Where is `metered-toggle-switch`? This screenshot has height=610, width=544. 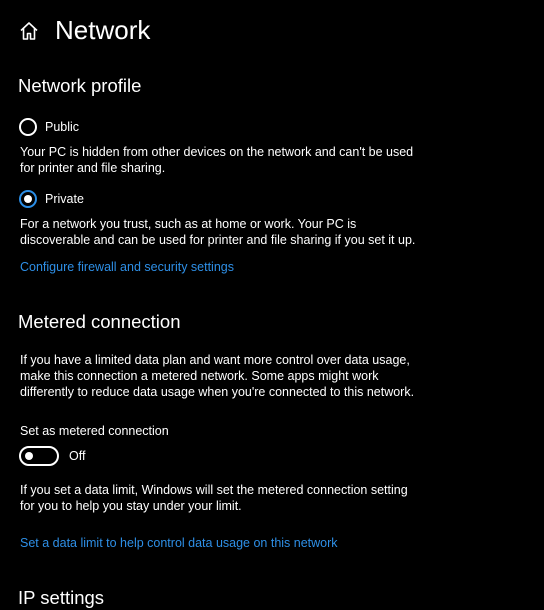
metered-toggle-switch is located at coordinates (39, 456).